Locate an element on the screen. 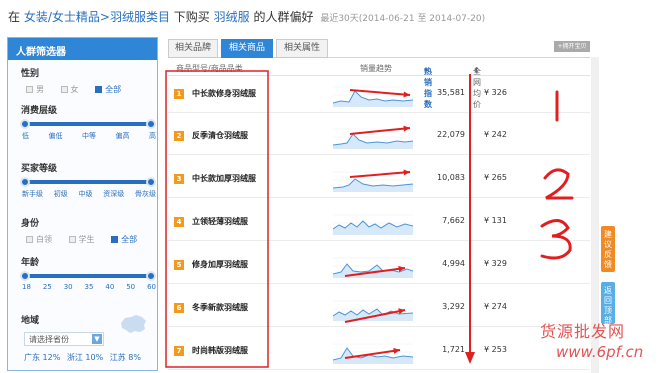 This screenshot has width=660, height=373. rank-badge: 7 is located at coordinates (179, 351).